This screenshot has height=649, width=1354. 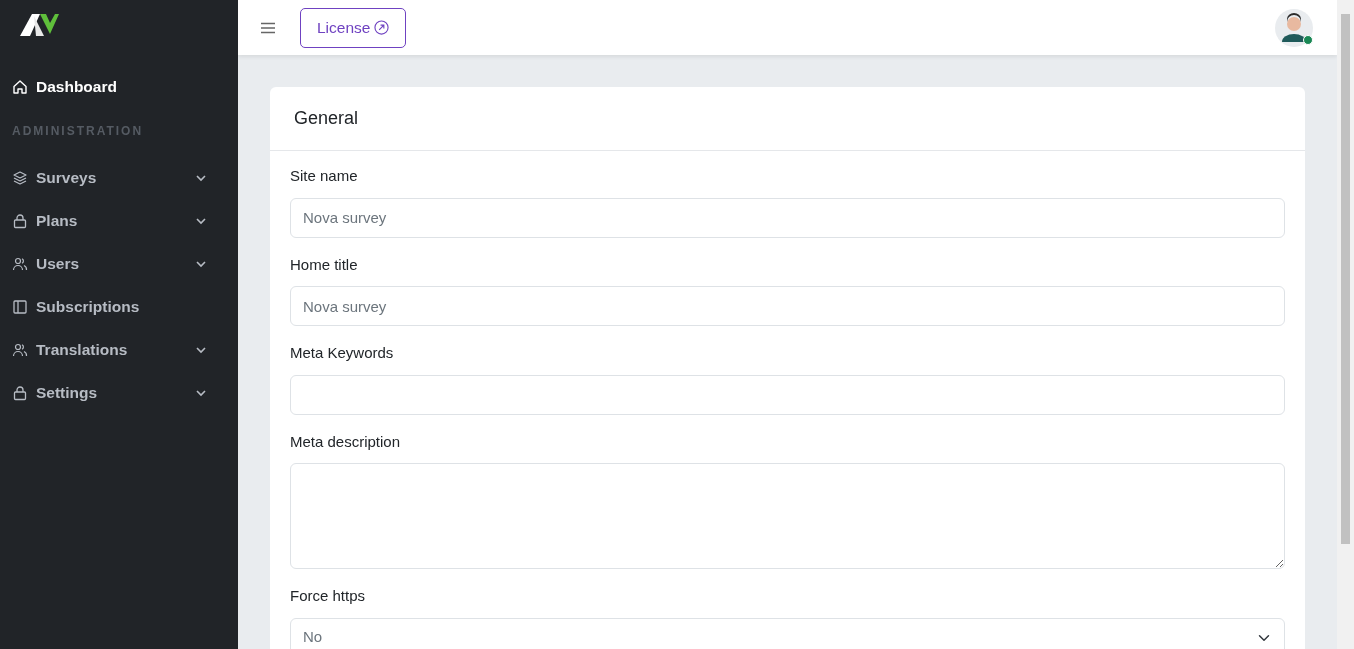 I want to click on license-button: License, so click(x=353, y=27).